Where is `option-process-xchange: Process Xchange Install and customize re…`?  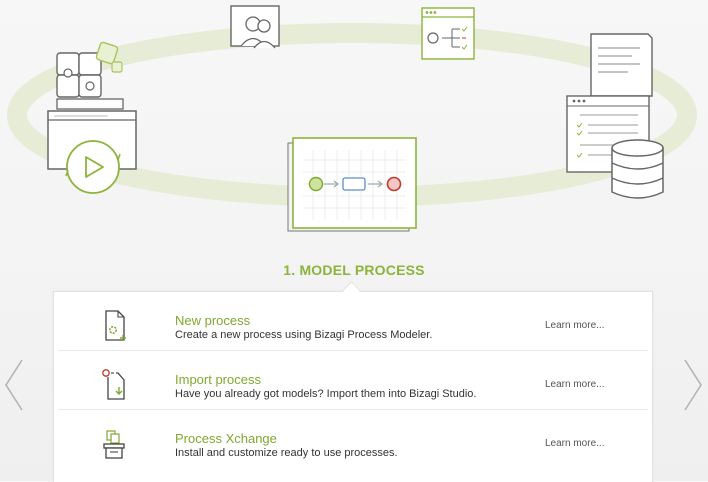 option-process-xchange: Process Xchange Install and customize re… is located at coordinates (353, 439).